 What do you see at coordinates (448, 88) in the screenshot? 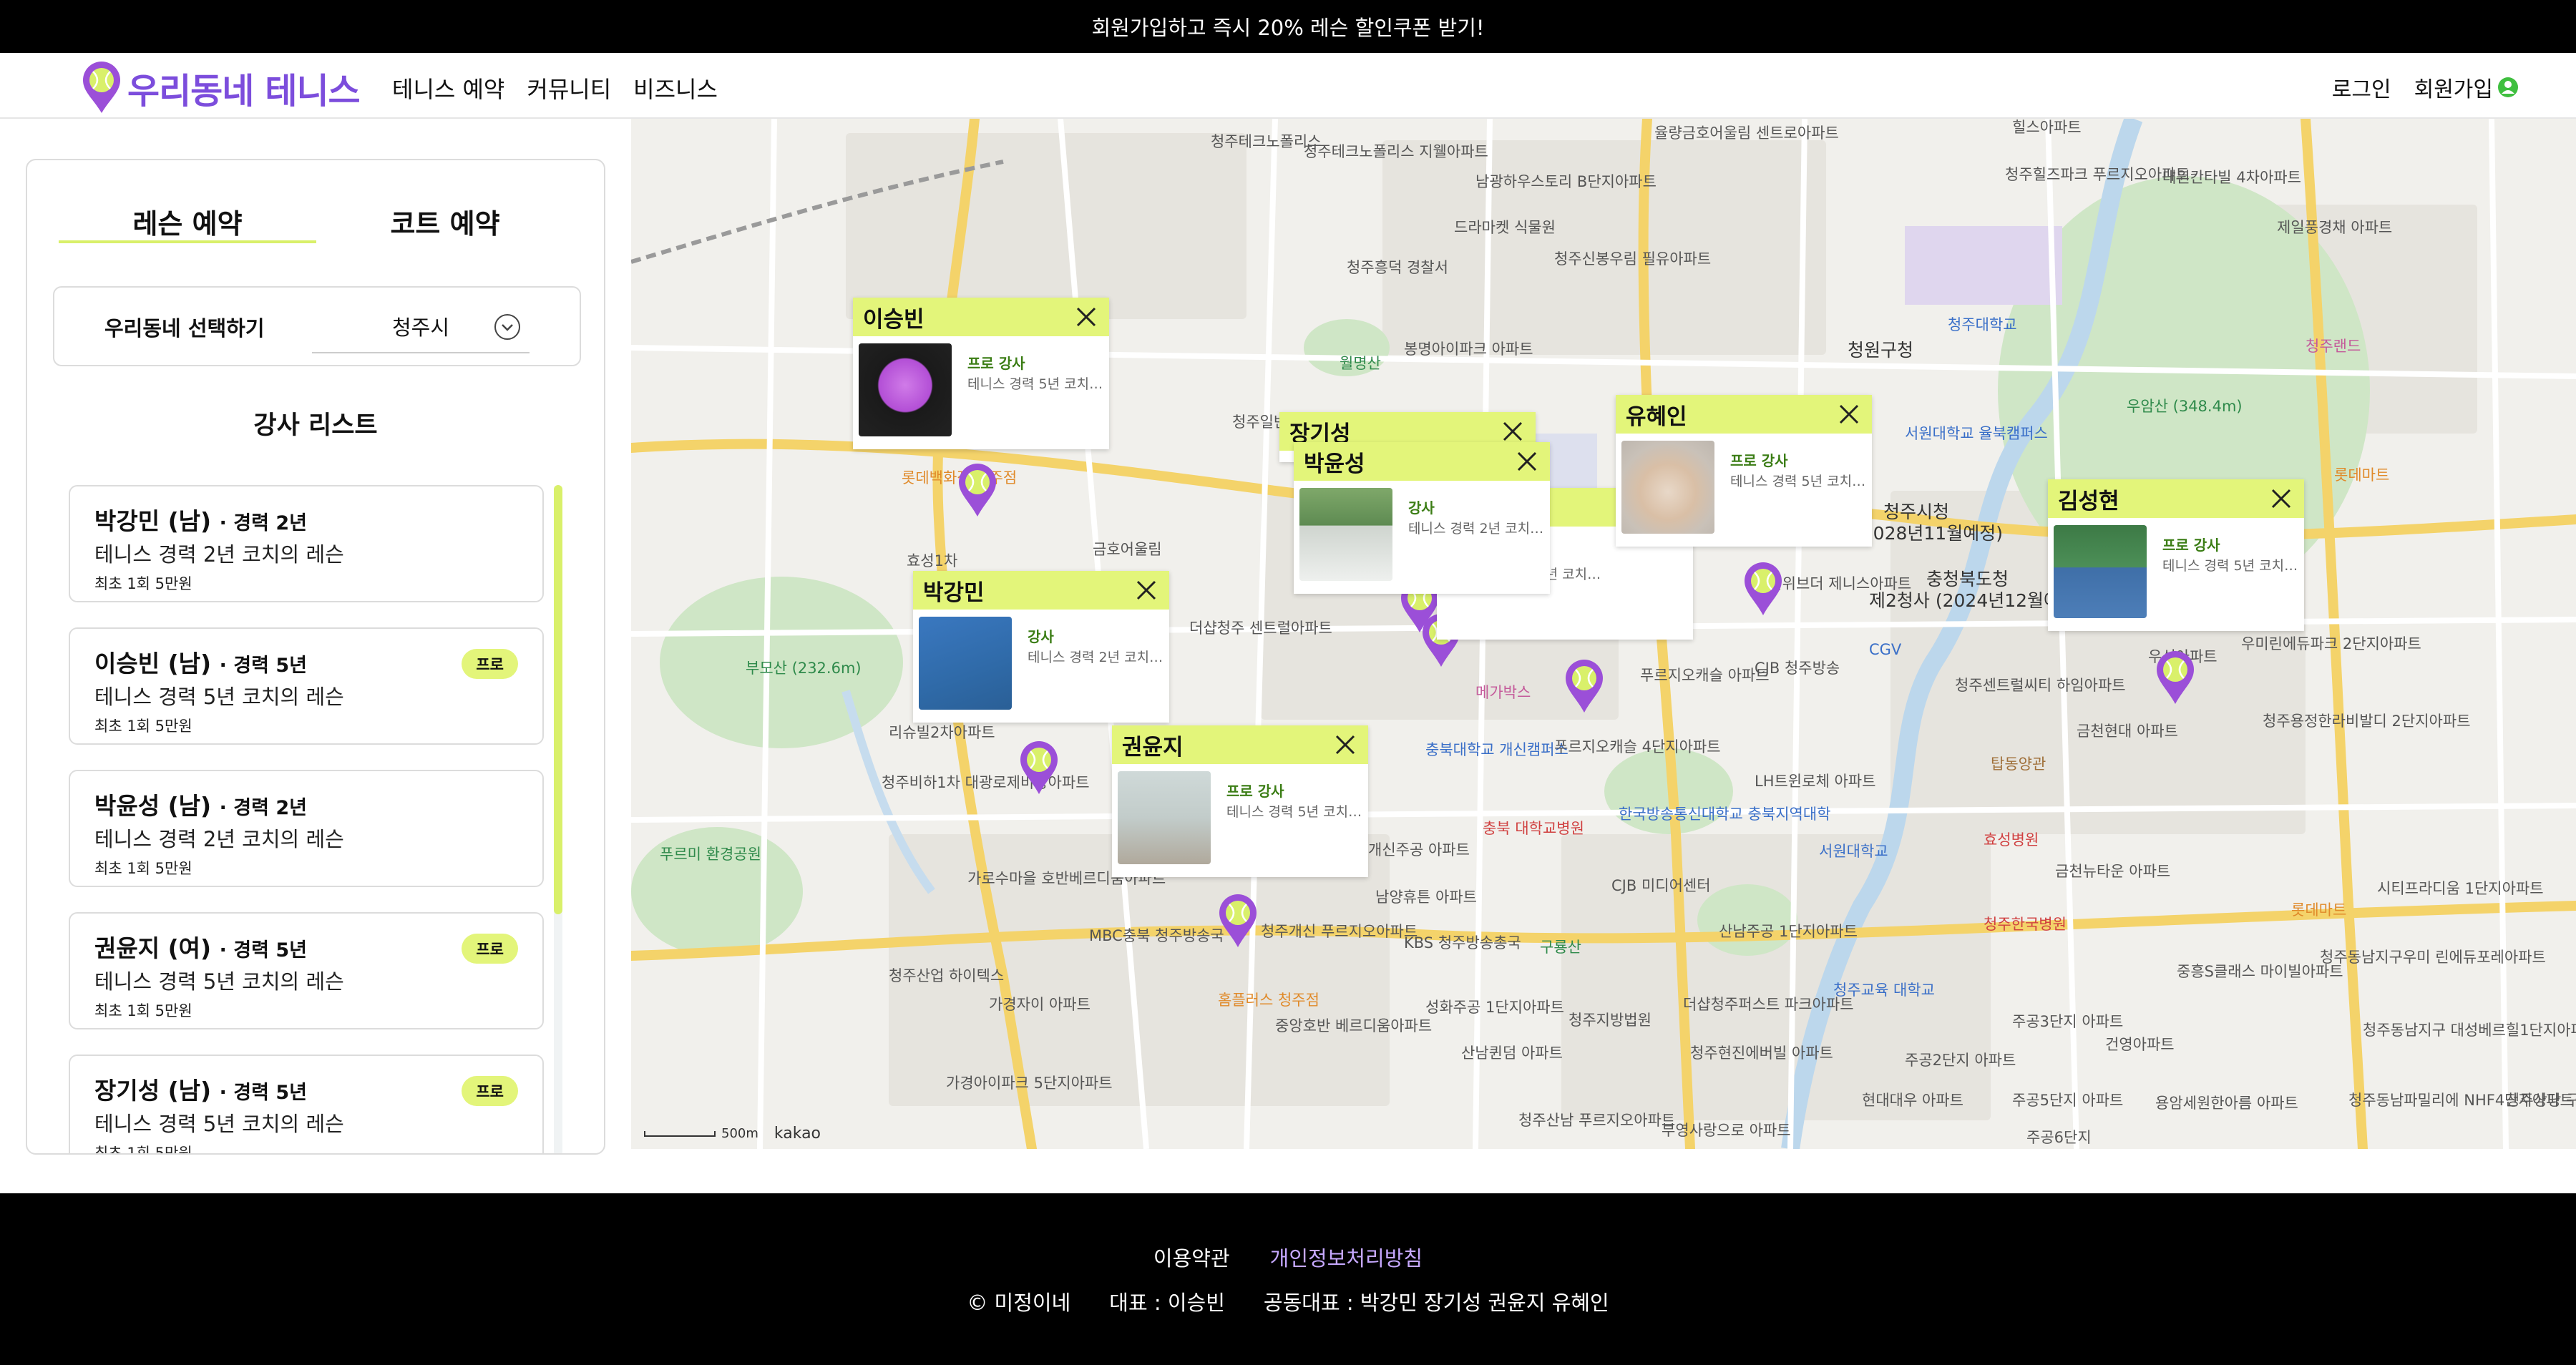
I see `nav-tennis-booking: 테니스 예약` at bounding box center [448, 88].